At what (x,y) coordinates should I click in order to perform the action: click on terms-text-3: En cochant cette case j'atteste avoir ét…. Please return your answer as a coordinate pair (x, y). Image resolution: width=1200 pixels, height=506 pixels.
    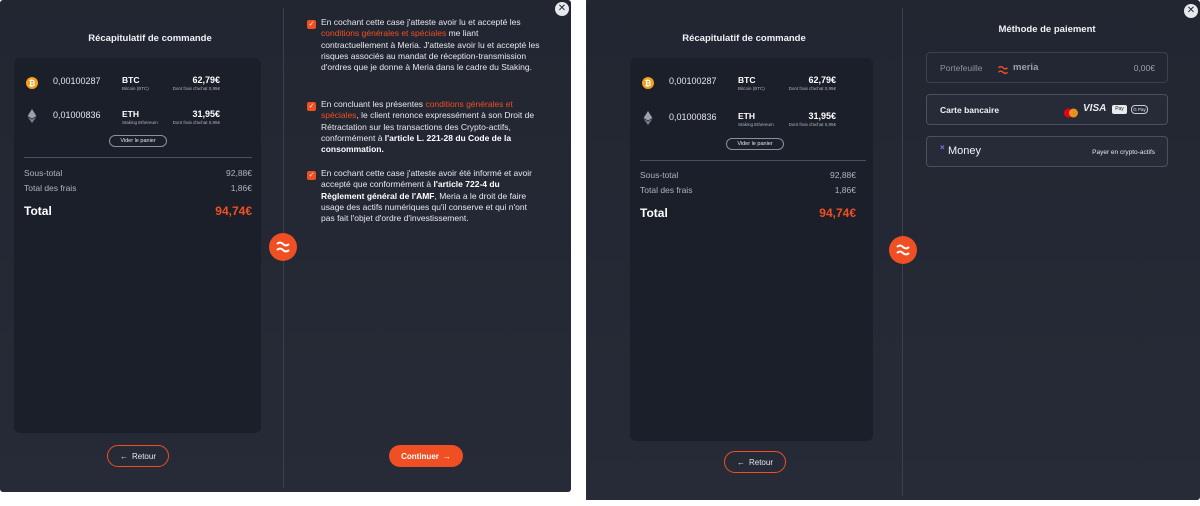
    Looking at the image, I should click on (432, 196).